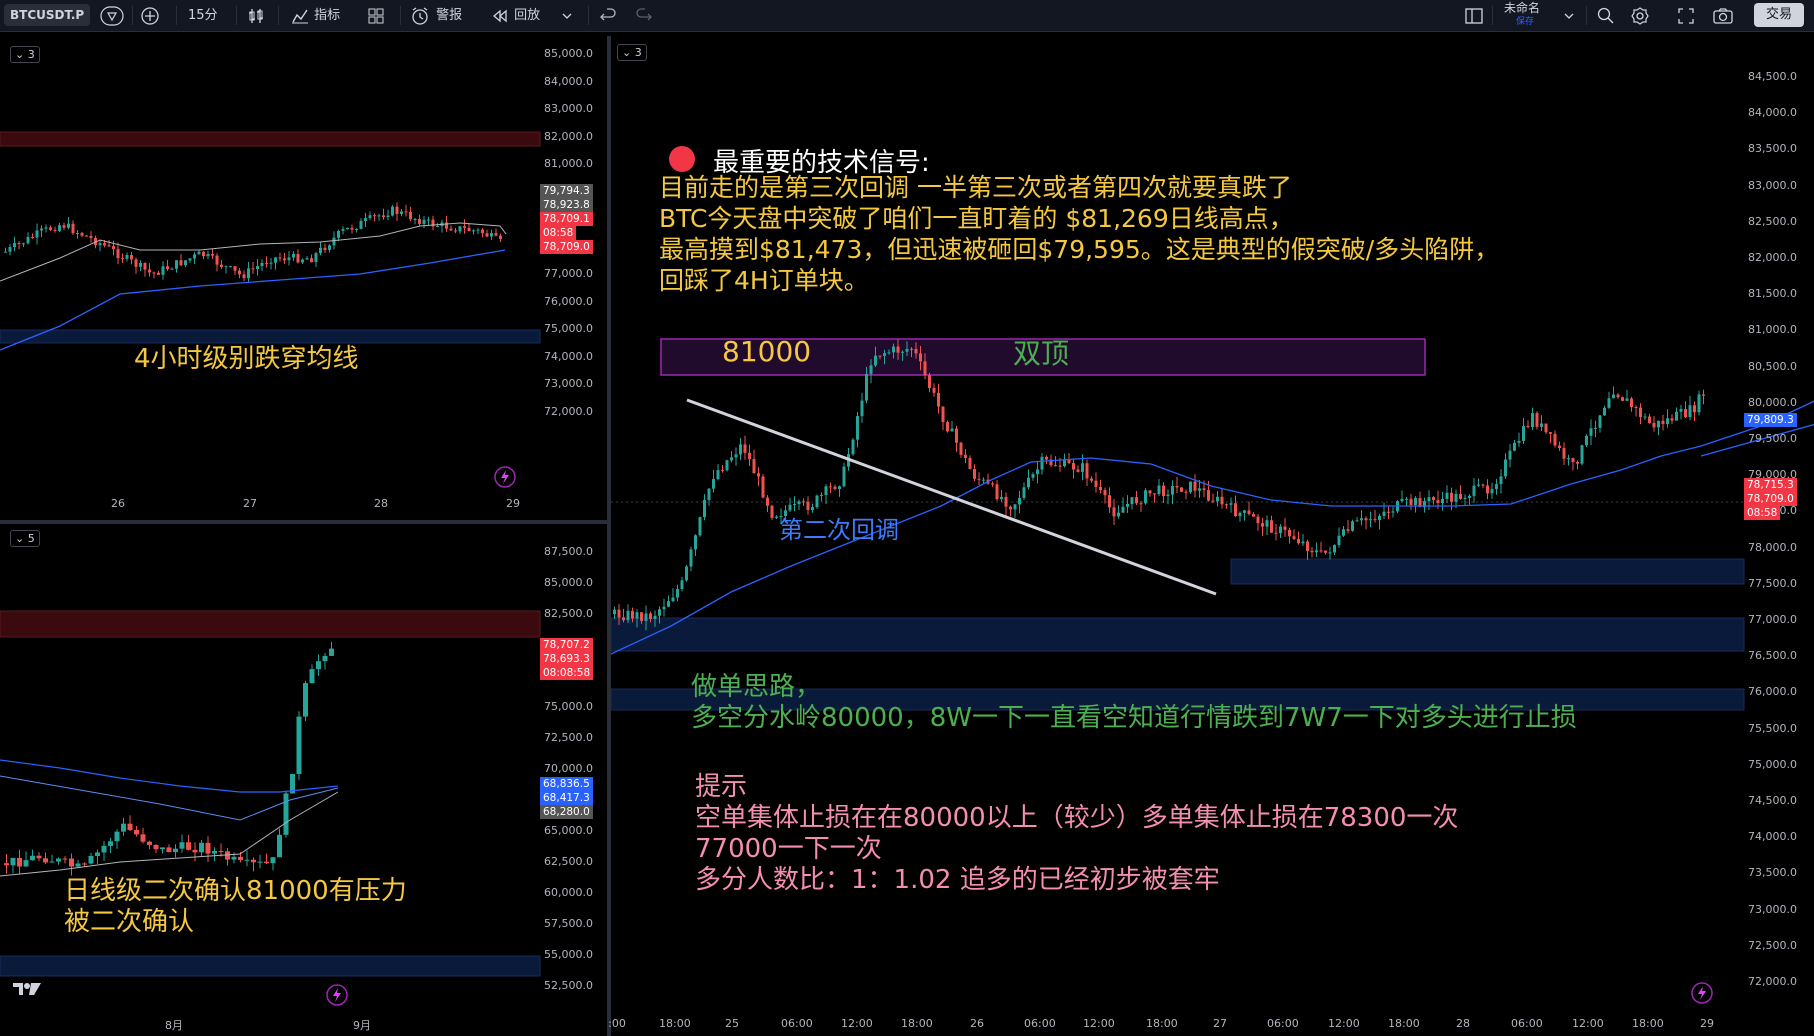  Describe the element at coordinates (436, 15) in the screenshot. I see `alert-button: 警报` at that location.